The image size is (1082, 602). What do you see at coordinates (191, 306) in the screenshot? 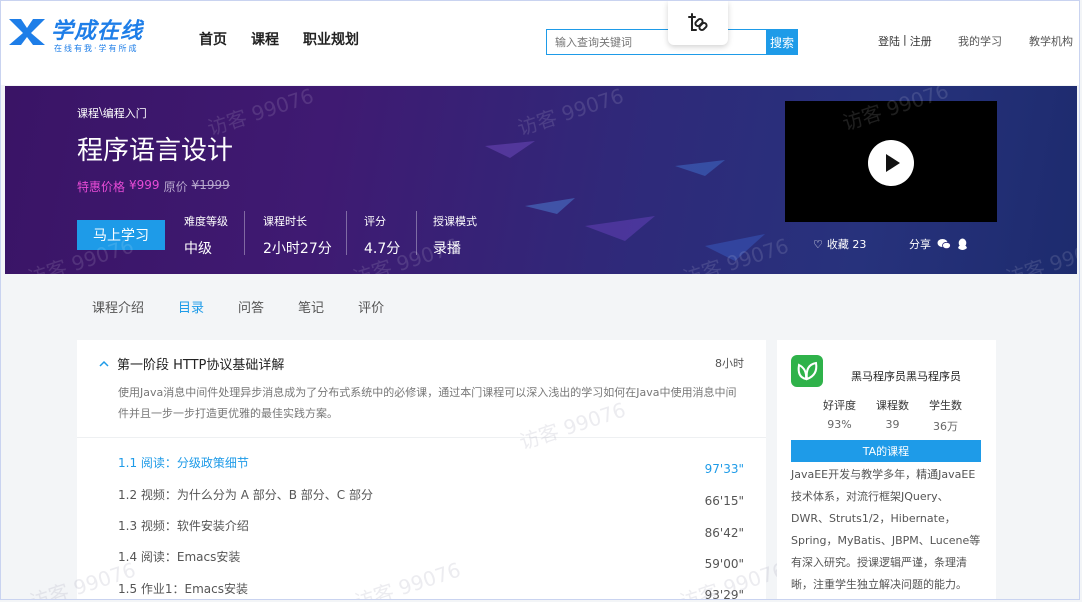
I see `tab-catalog: 目录` at bounding box center [191, 306].